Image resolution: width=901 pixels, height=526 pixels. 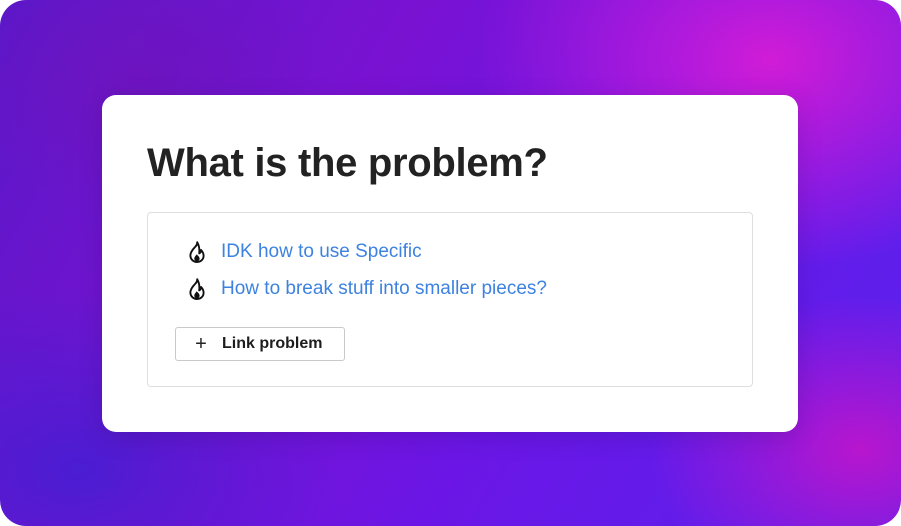 I want to click on problem-item: IDK how to use Specific, so click(x=305, y=252).